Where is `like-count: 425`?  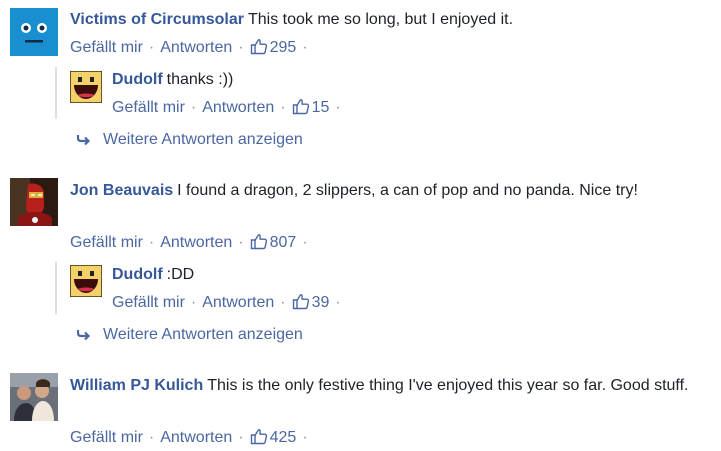 like-count: 425 is located at coordinates (283, 437).